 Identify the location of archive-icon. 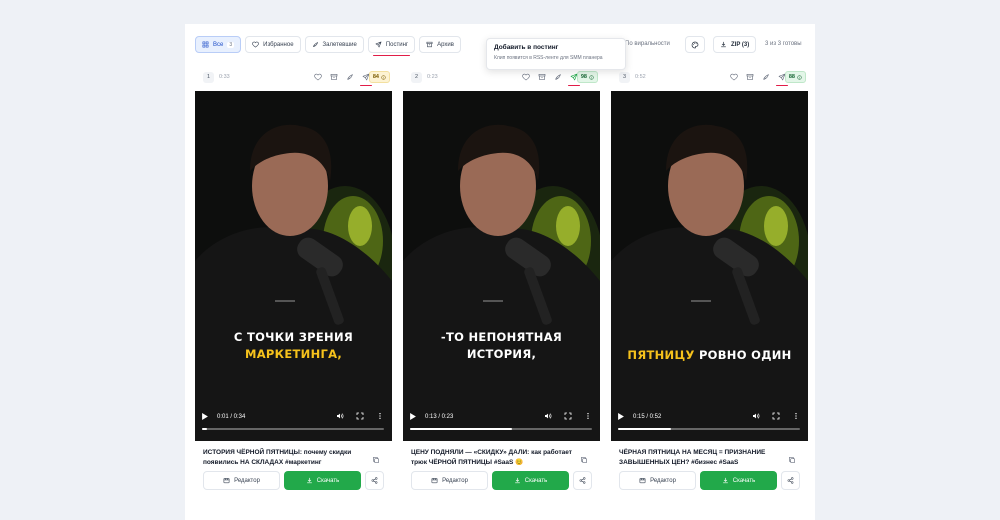
(750, 77).